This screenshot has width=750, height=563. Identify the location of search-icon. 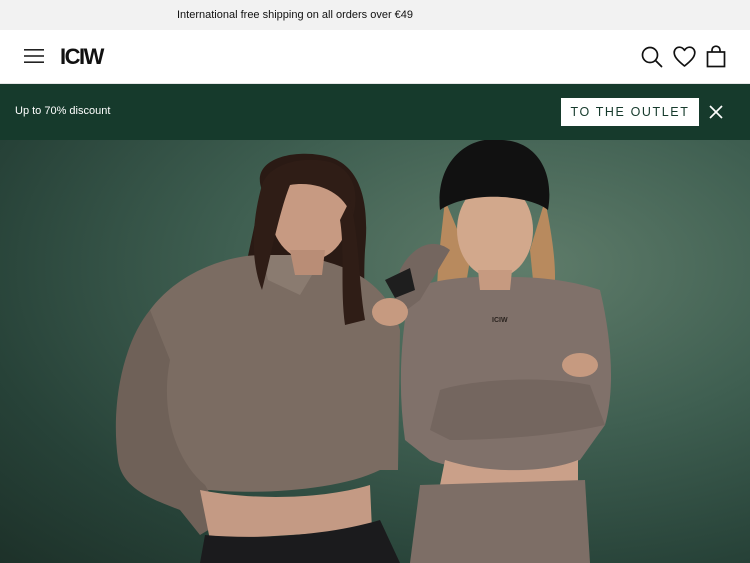
(652, 57).